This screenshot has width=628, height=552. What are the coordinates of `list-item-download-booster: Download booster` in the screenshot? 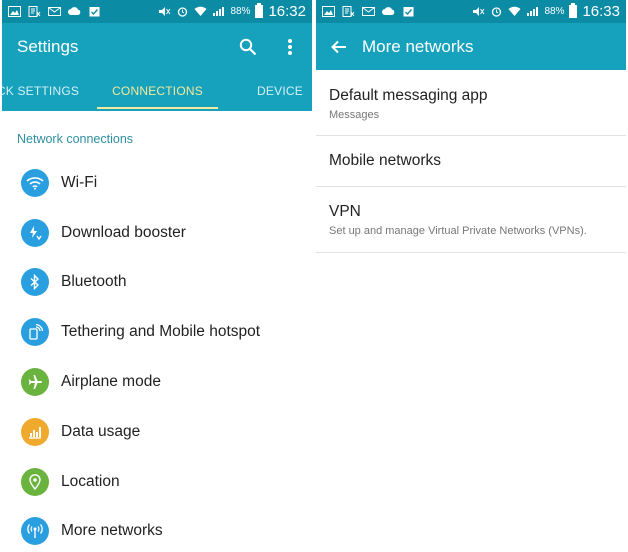 It's located at (157, 233).